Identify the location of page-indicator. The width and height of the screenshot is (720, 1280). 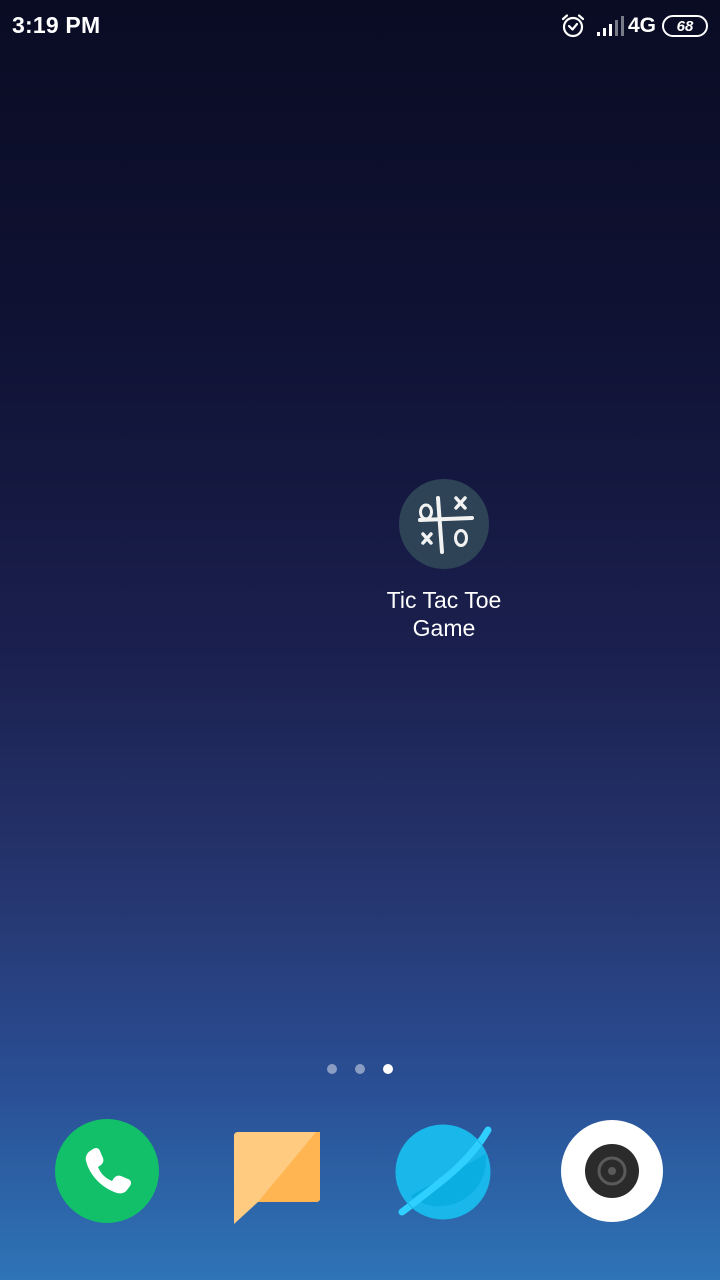
(360, 1069).